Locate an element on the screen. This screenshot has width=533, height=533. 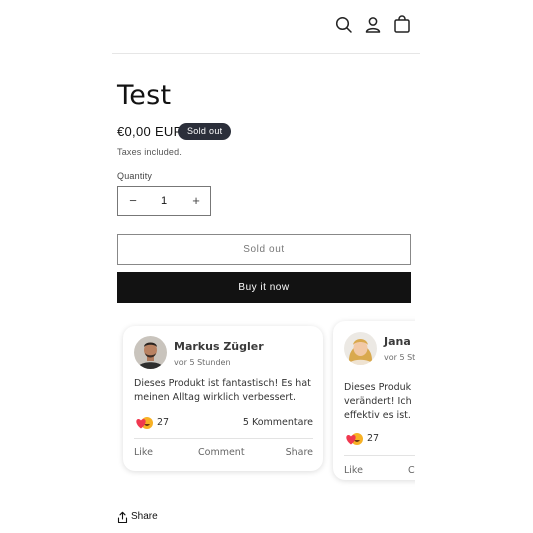
comment-count: 5 Kommentare is located at coordinates (278, 422).